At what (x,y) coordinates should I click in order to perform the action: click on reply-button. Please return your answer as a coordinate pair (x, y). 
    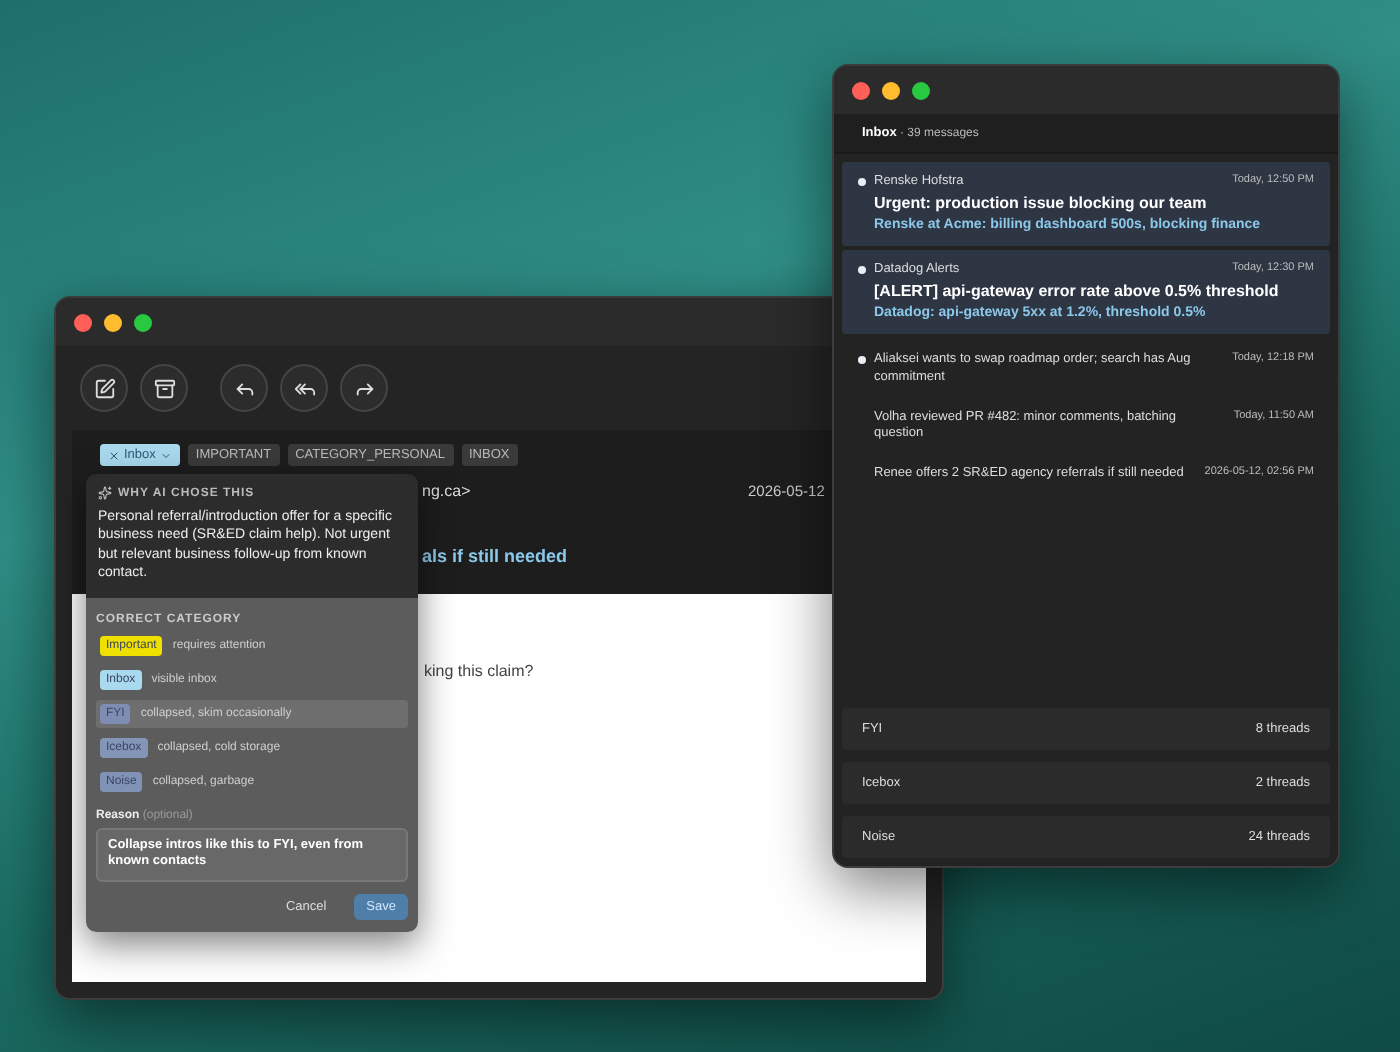
    Looking at the image, I should click on (244, 388).